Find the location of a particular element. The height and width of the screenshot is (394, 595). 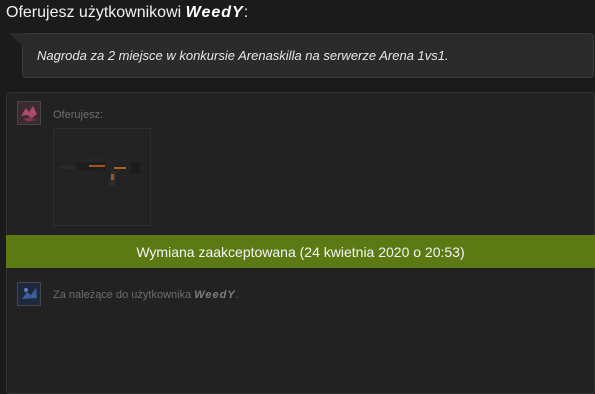

receive-label: Za należące do użytkownika WeedY. is located at coordinates (146, 295).